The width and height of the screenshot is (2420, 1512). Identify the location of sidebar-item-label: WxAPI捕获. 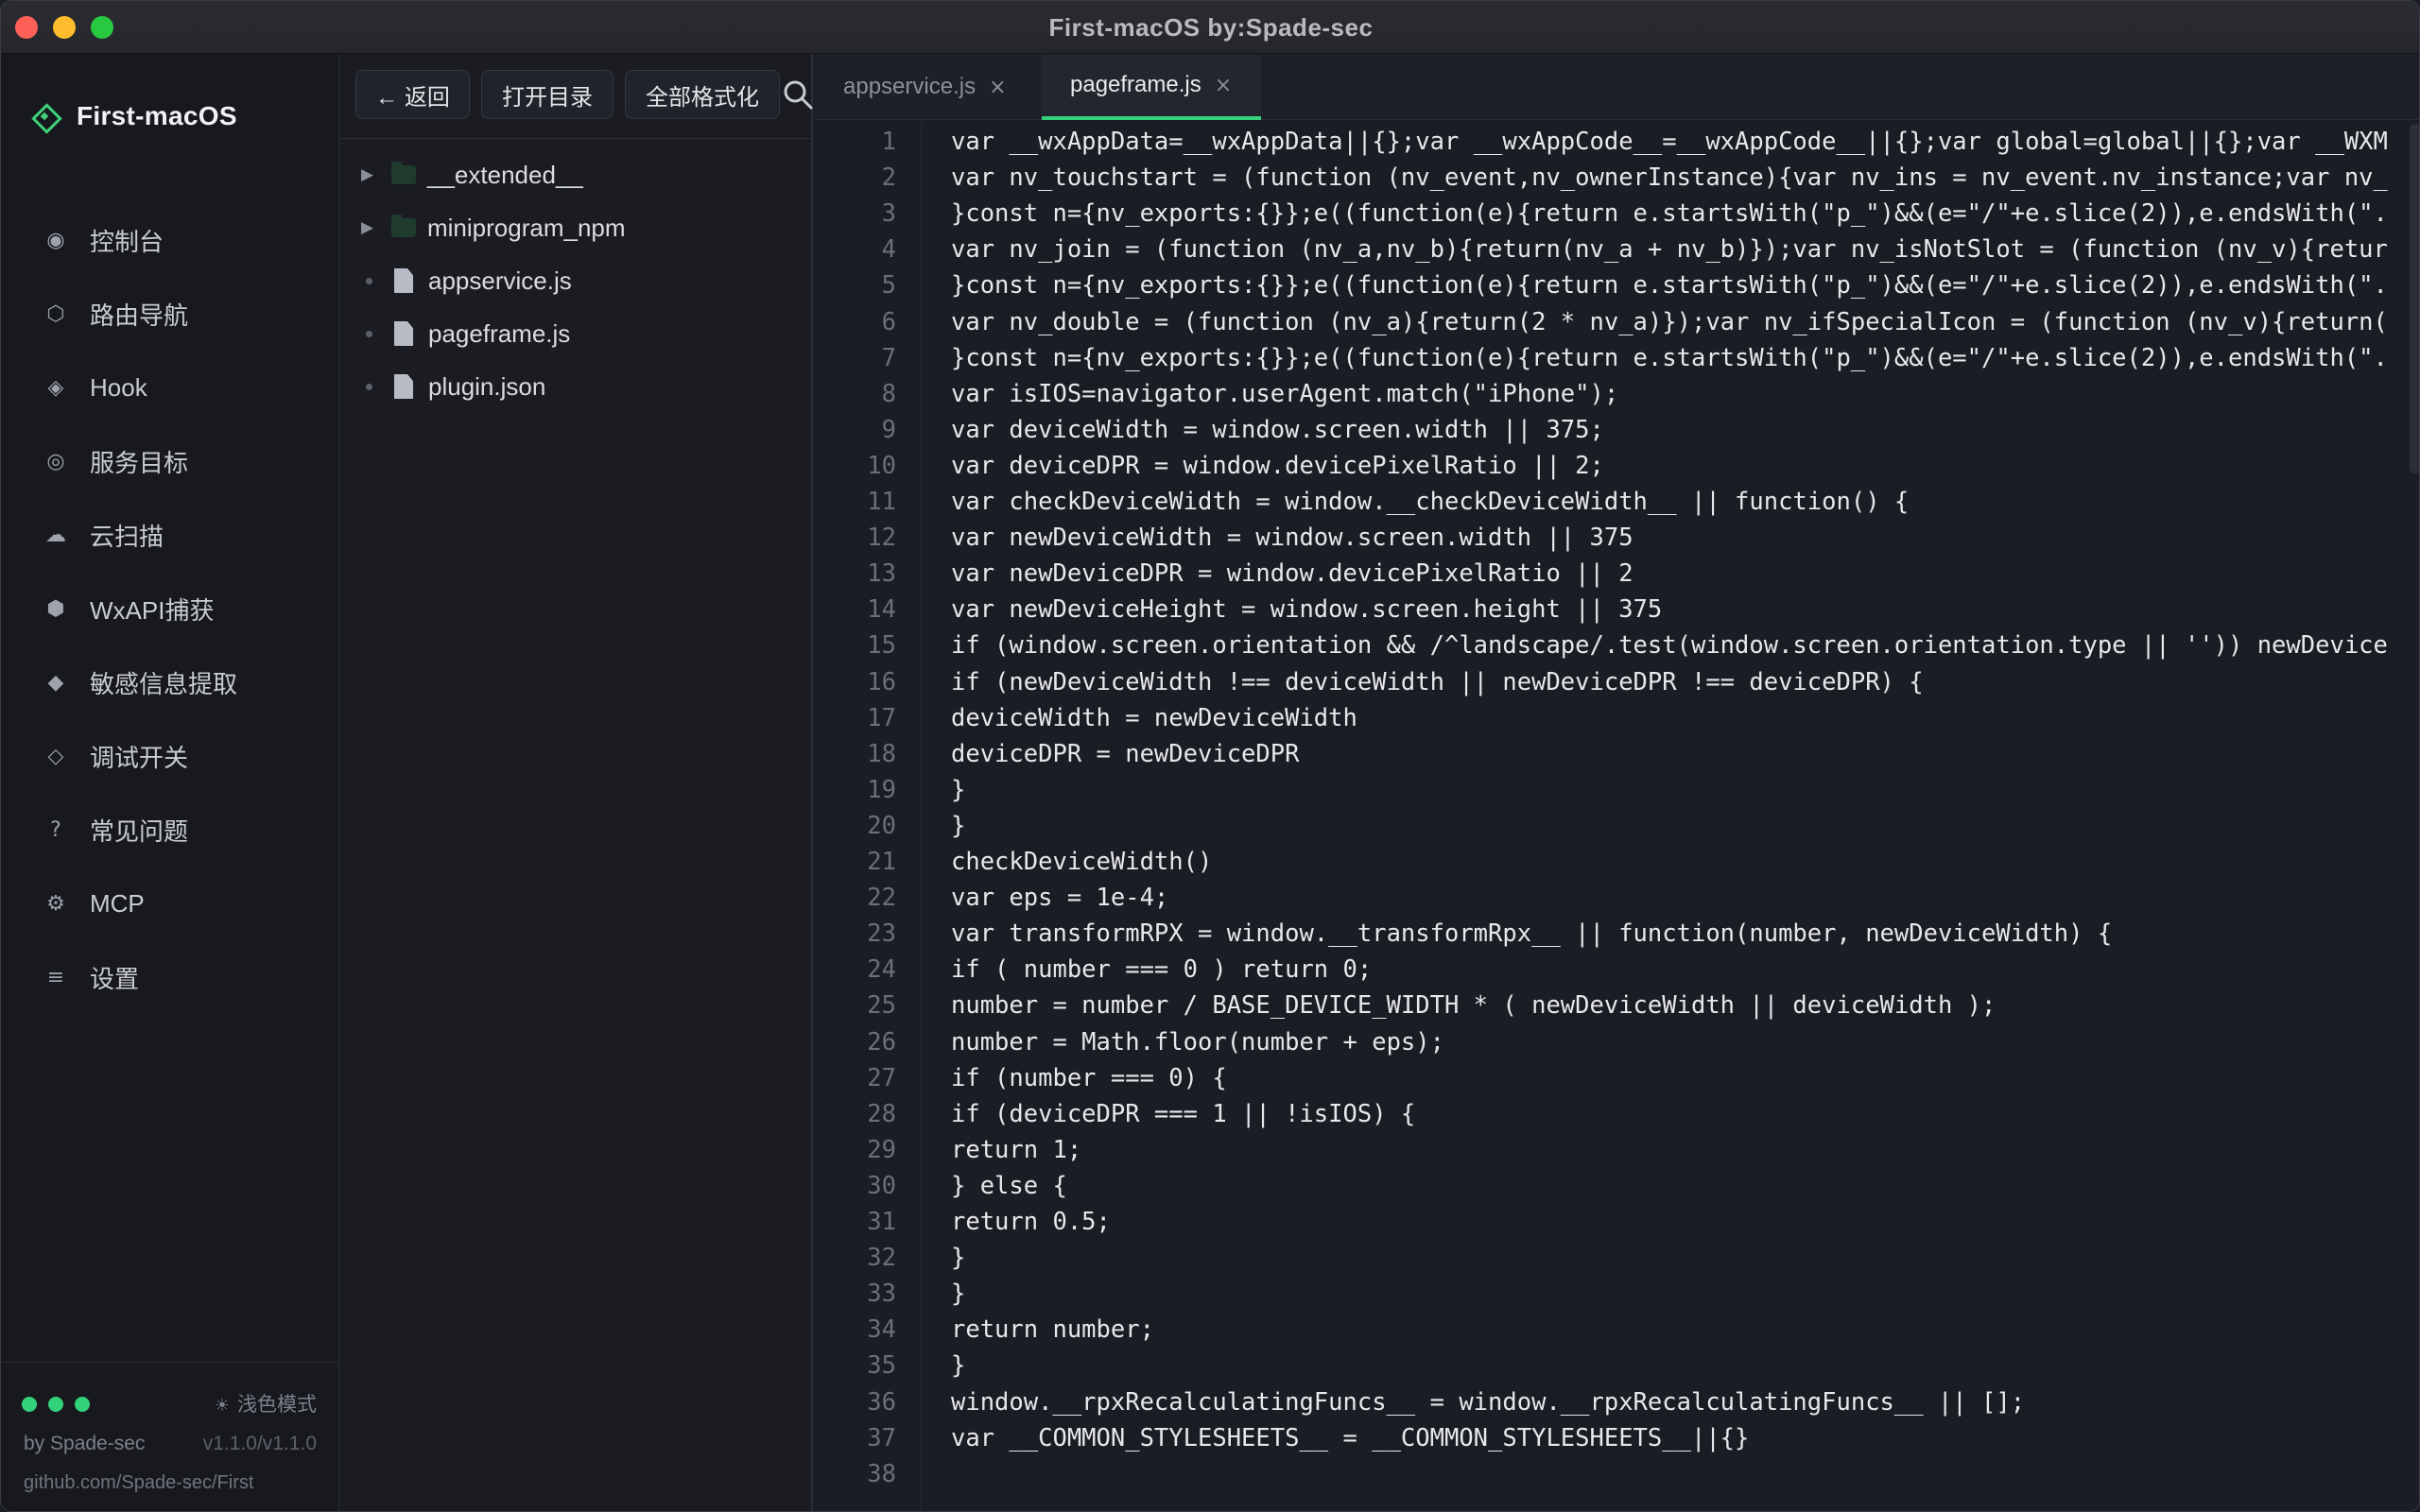
(153, 610).